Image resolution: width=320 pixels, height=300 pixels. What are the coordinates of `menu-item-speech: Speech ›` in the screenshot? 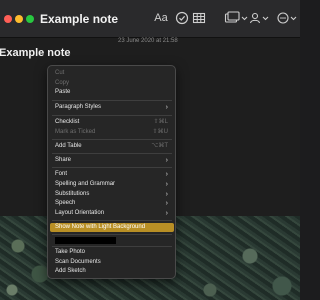 It's located at (112, 203).